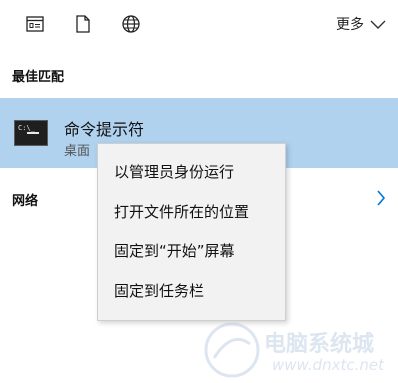 This screenshot has height=383, width=398. Describe the element at coordinates (77, 151) in the screenshot. I see `result-app-subtitle: 桌面` at that location.